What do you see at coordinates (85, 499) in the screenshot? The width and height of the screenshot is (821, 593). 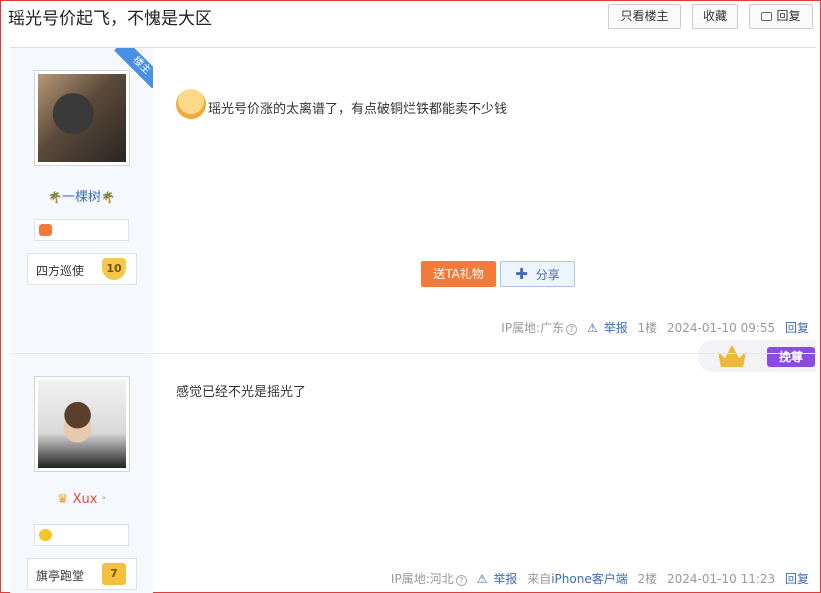 I see `username-text: Xux` at bounding box center [85, 499].